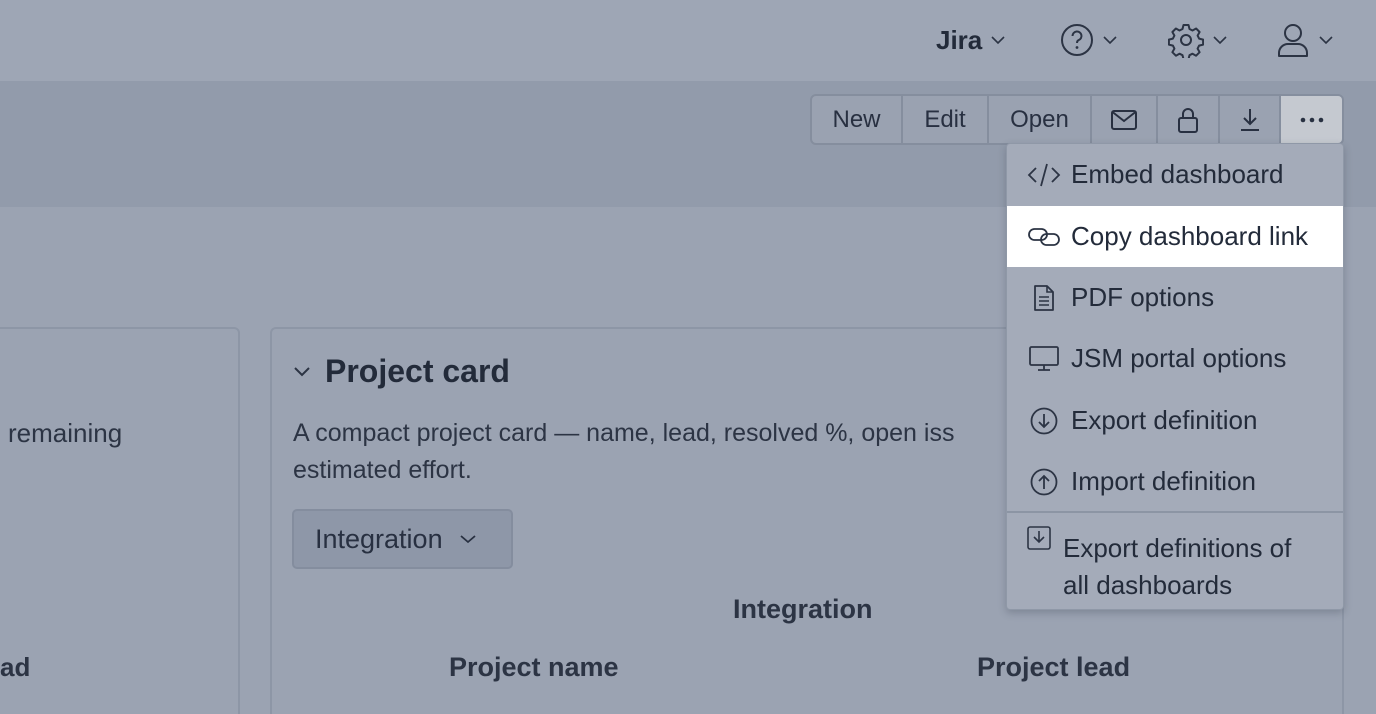  What do you see at coordinates (417, 371) in the screenshot?
I see `project-card-title: Project card` at bounding box center [417, 371].